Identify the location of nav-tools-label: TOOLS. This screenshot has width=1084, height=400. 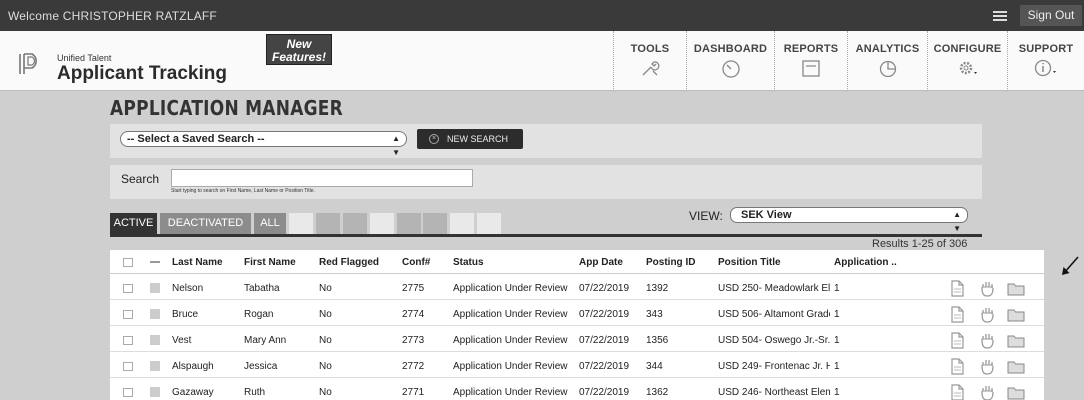
(650, 49).